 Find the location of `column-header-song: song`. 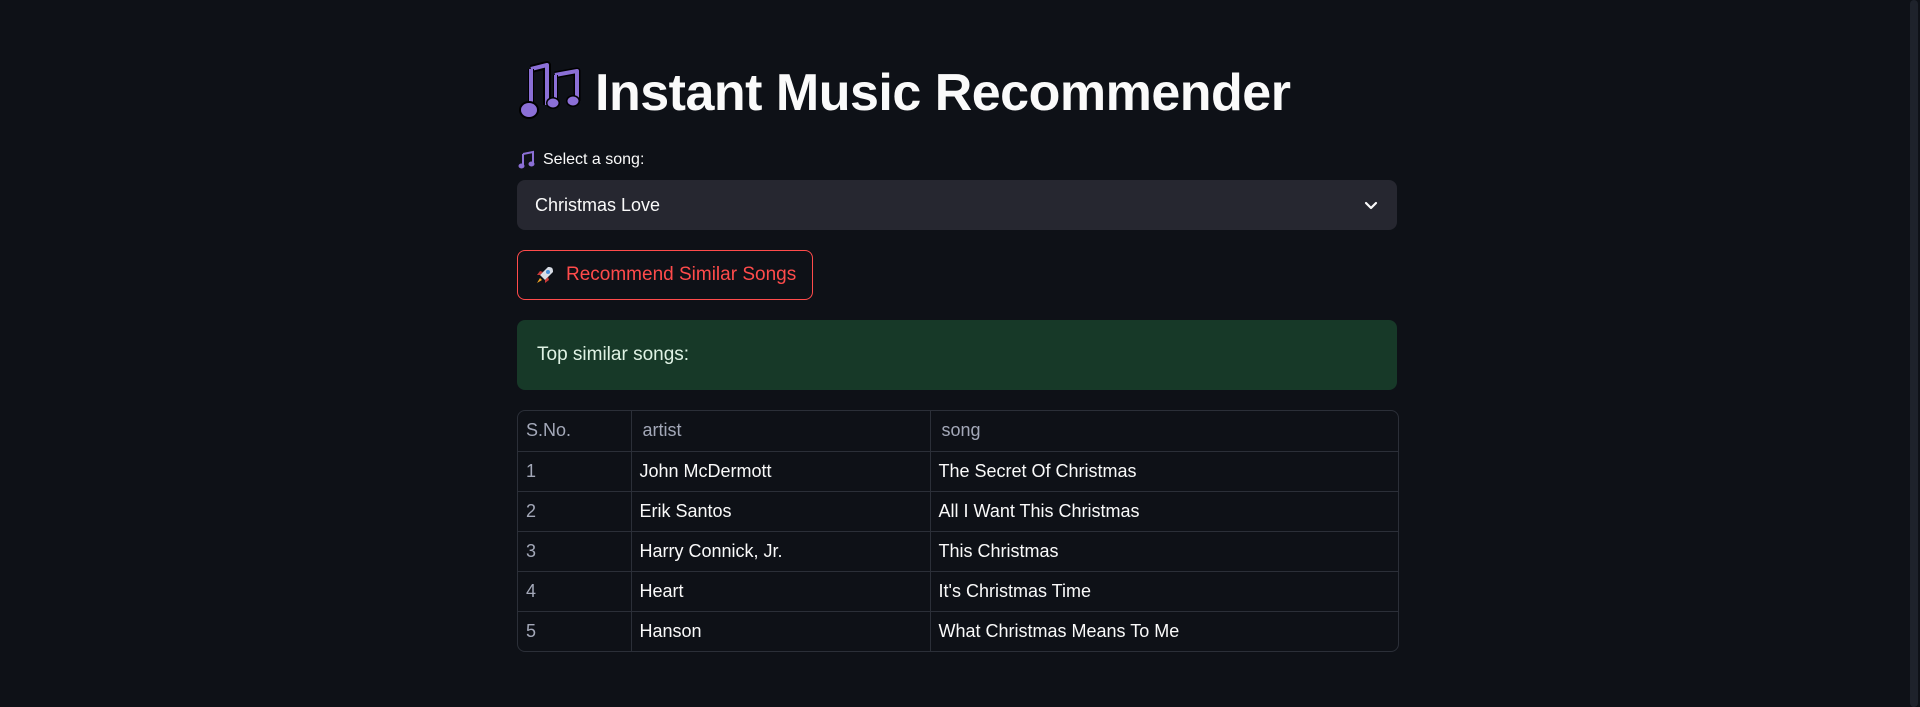

column-header-song: song is located at coordinates (1164, 431).